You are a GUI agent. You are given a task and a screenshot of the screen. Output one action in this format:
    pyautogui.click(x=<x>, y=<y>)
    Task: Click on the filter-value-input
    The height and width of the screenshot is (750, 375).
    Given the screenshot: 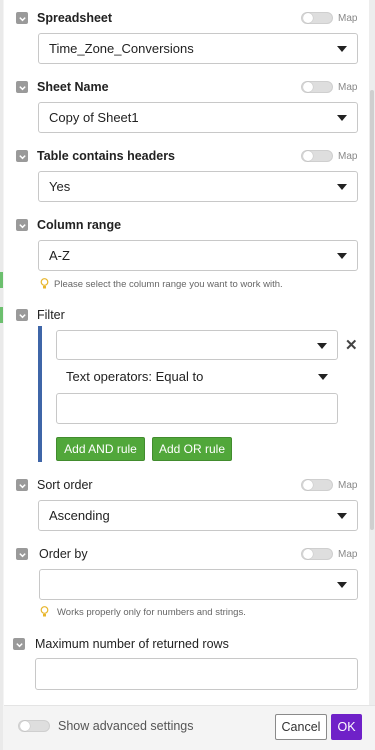 What is the action you would take?
    pyautogui.click(x=197, y=408)
    